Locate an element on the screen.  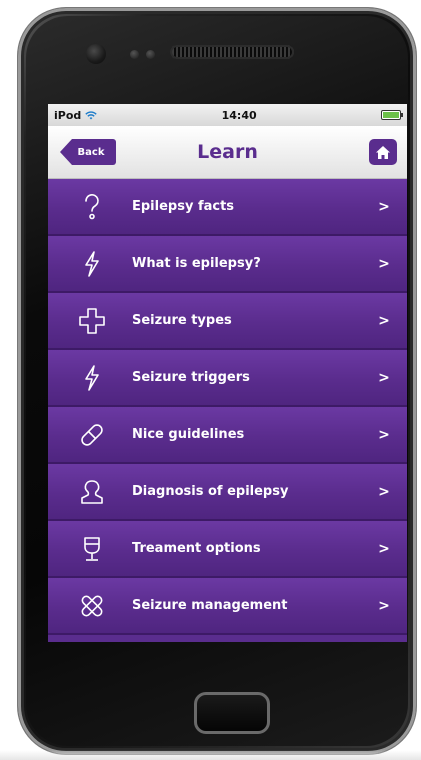
menu-item-label: Seizure types is located at coordinates (182, 320).